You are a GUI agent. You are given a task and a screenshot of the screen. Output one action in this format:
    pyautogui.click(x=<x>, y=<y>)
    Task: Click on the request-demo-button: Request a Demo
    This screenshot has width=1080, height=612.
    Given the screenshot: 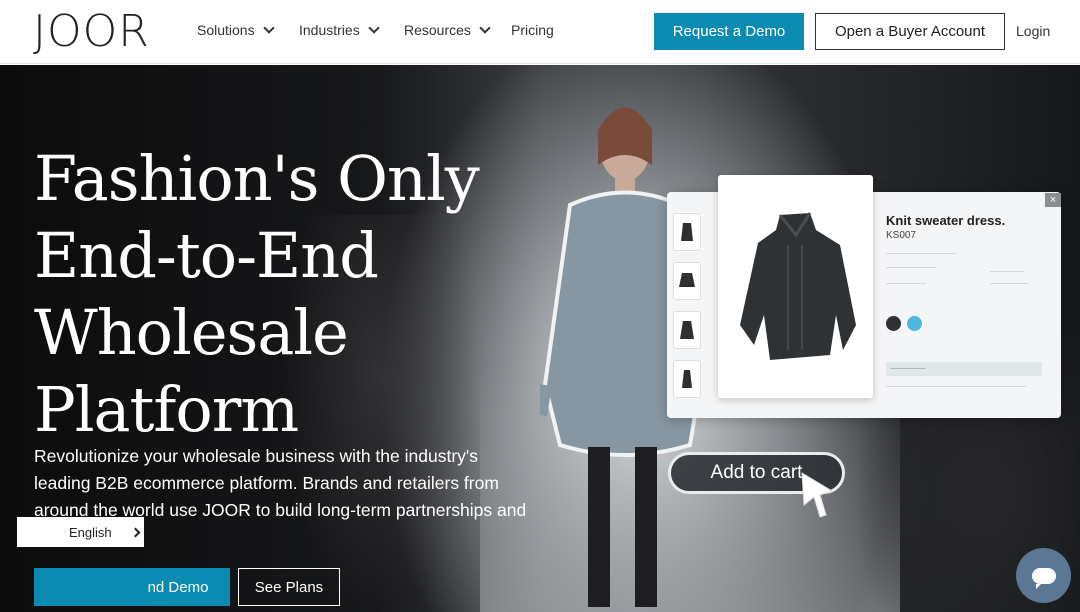 What is the action you would take?
    pyautogui.click(x=729, y=31)
    